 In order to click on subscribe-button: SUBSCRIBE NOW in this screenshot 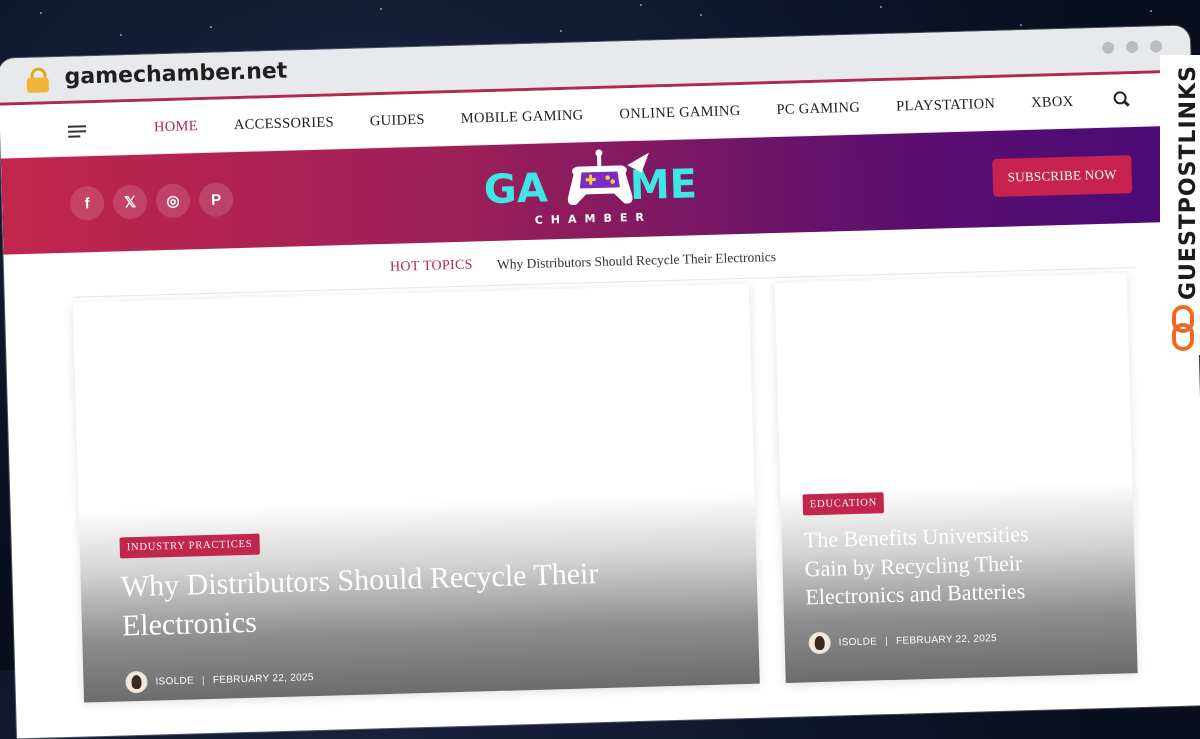, I will do `click(1062, 176)`.